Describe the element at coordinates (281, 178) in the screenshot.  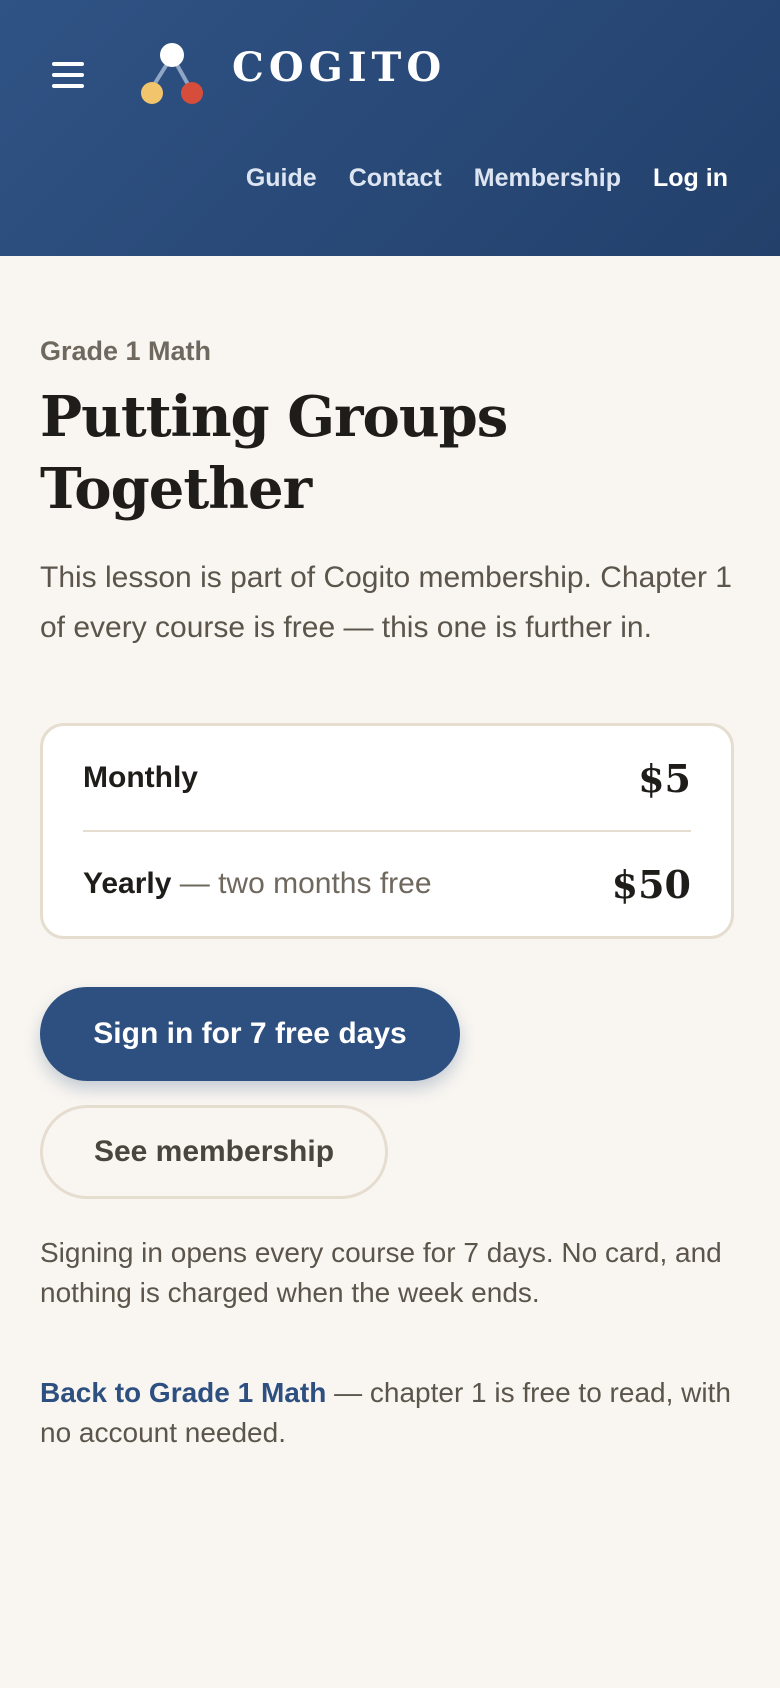
I see `nav-guide-link: Guide` at that location.